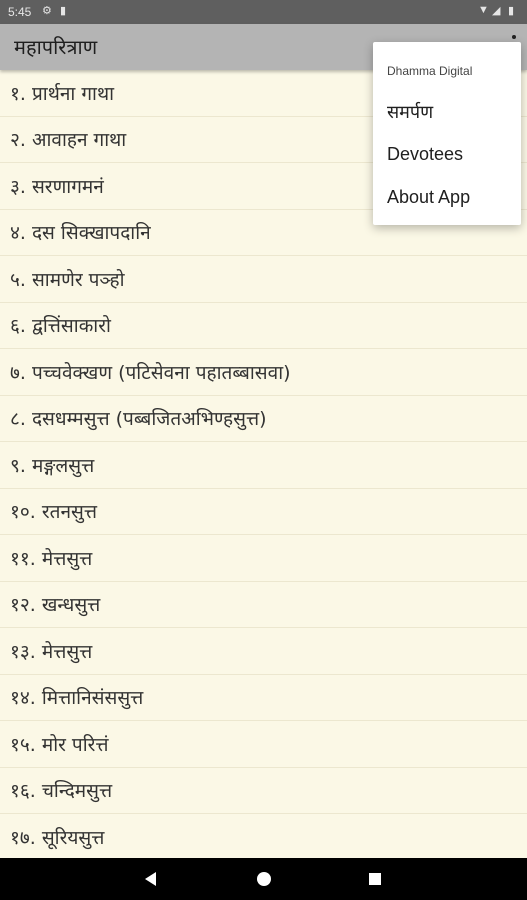  I want to click on list-item: १४. मित्तानिसंससुत्त, so click(263, 698).